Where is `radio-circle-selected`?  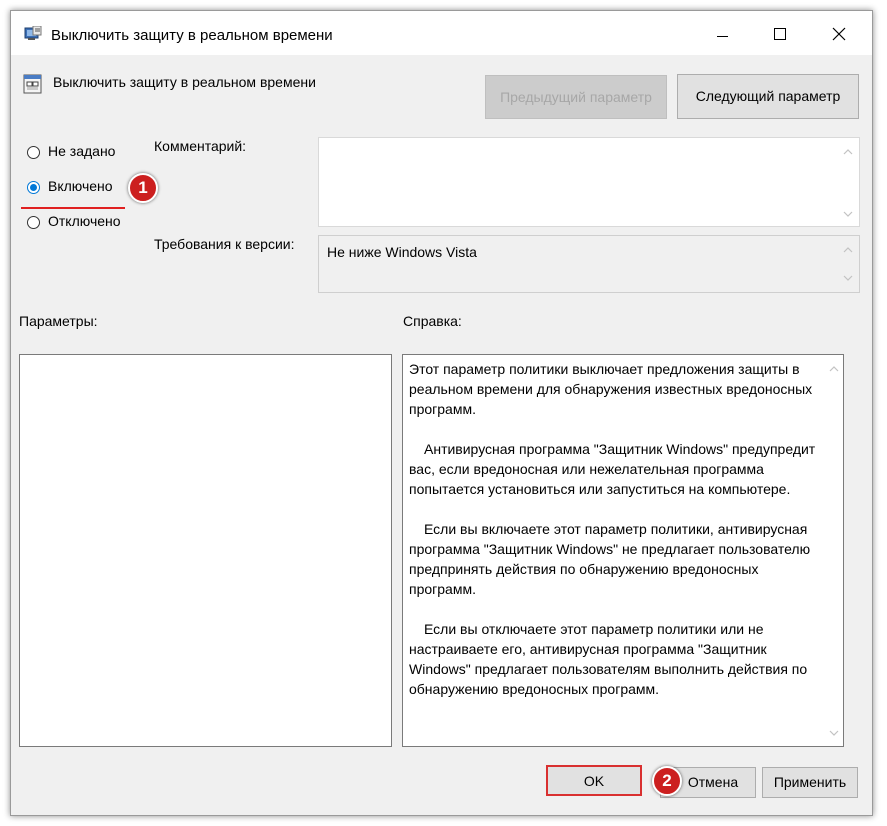
radio-circle-selected is located at coordinates (33, 187).